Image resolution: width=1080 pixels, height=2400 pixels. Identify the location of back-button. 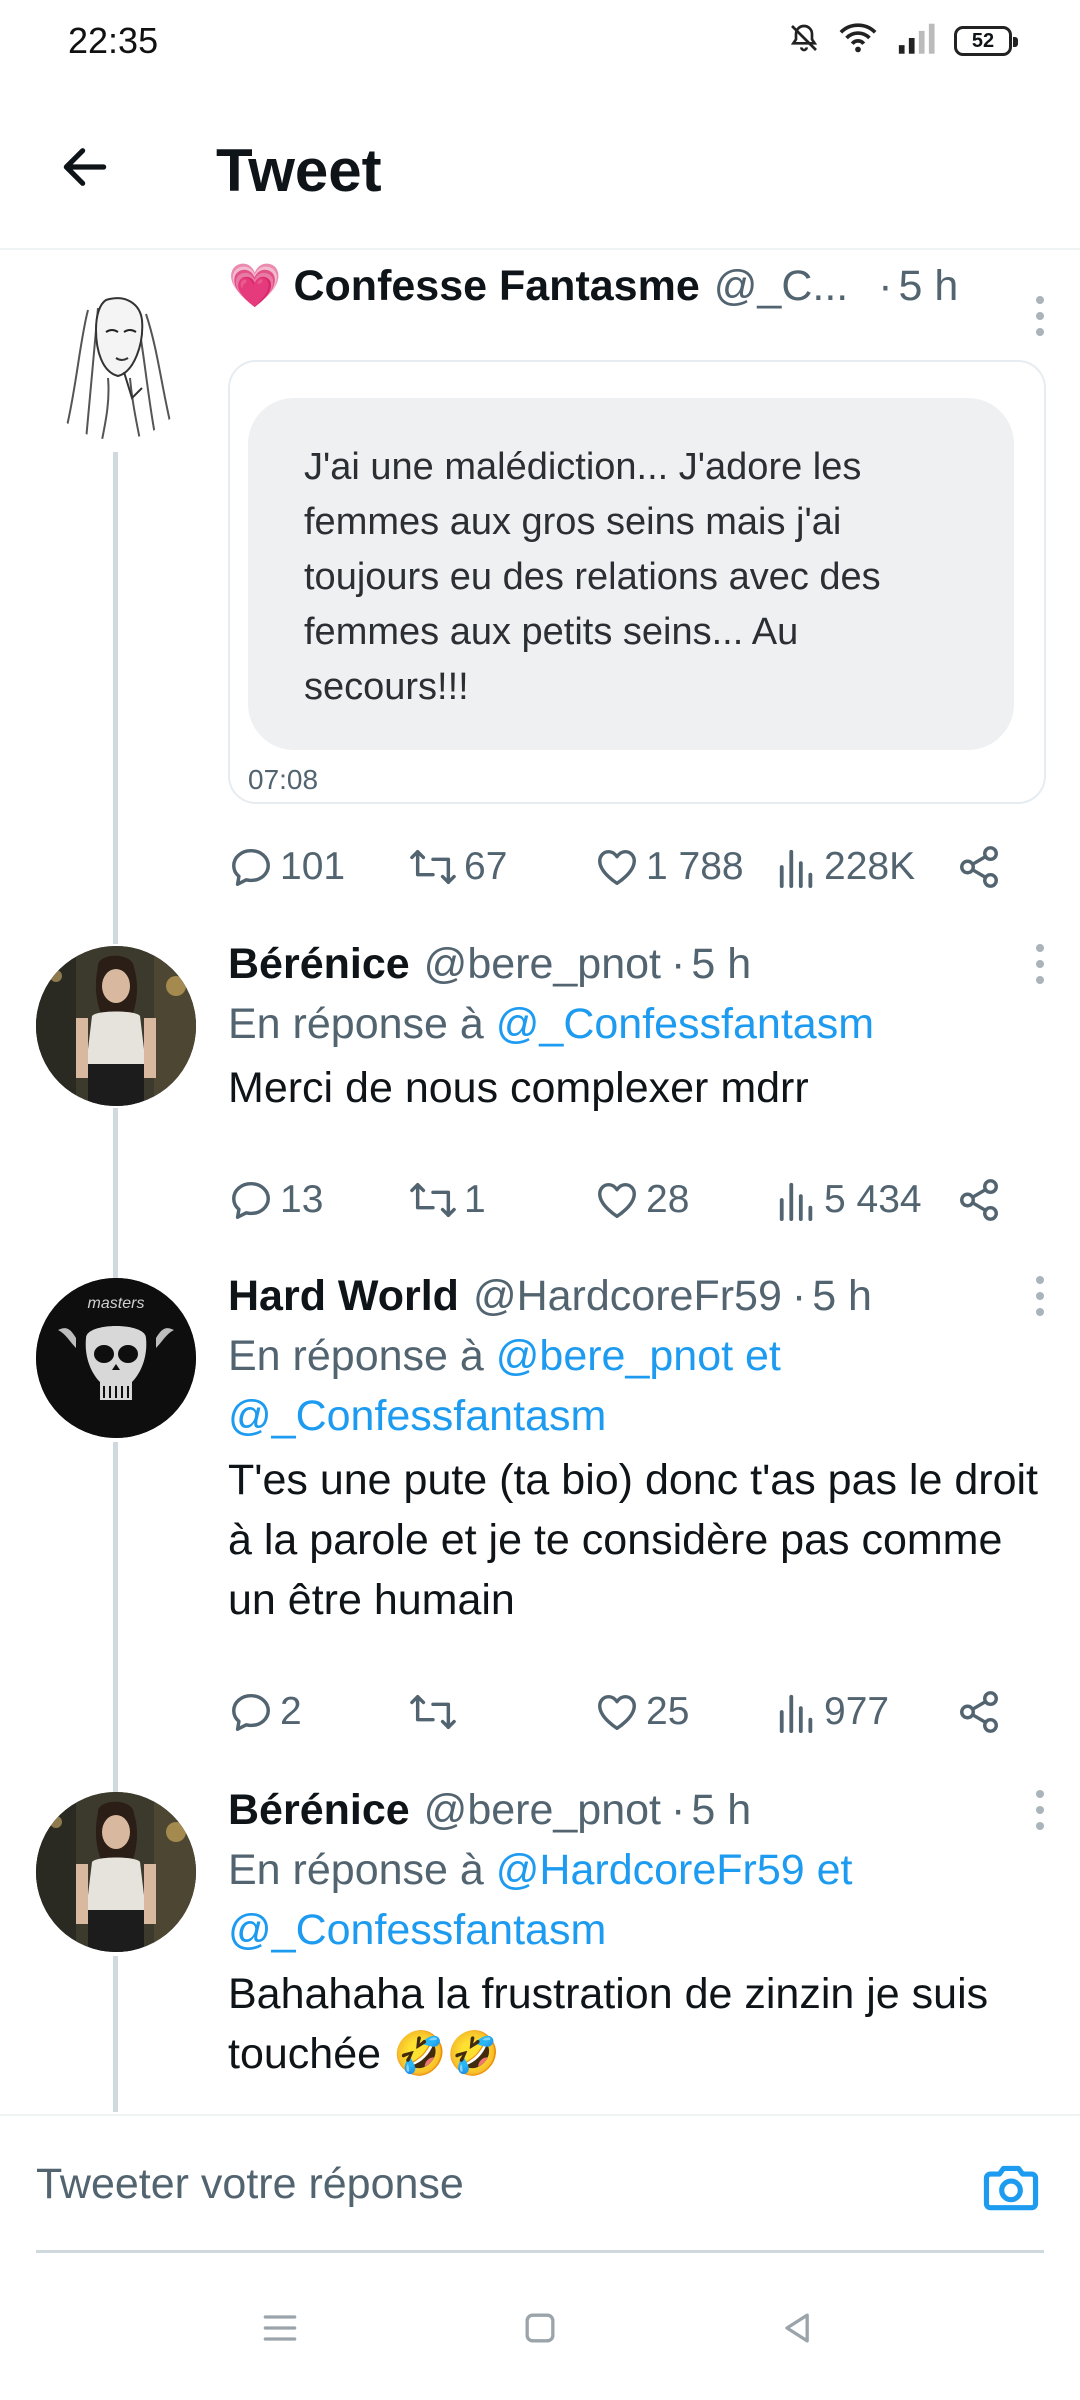
(85, 167).